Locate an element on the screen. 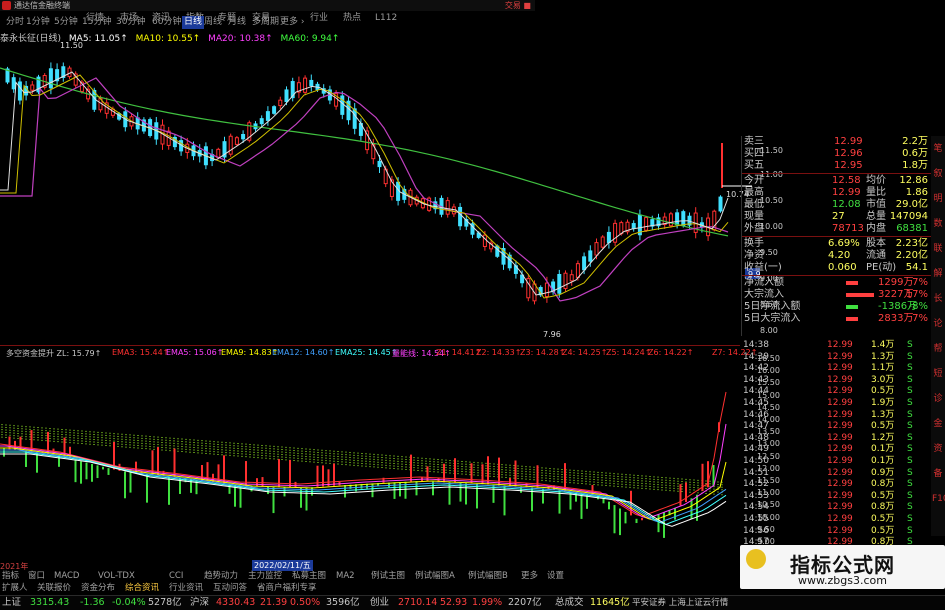 This screenshot has width=945, height=610. cy-label: 创业 is located at coordinates (379, 603).